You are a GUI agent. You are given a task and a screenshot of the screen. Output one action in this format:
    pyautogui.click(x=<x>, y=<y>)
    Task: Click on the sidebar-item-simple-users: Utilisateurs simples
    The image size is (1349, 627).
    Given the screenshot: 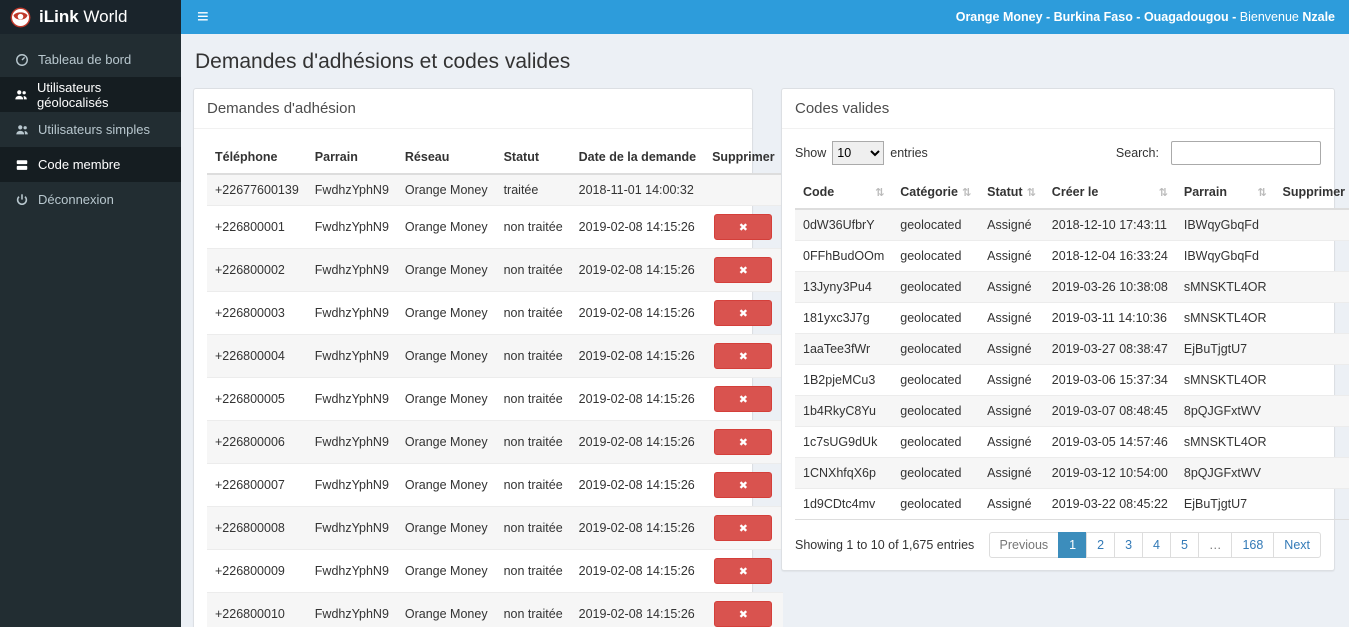 What is the action you would take?
    pyautogui.click(x=90, y=129)
    